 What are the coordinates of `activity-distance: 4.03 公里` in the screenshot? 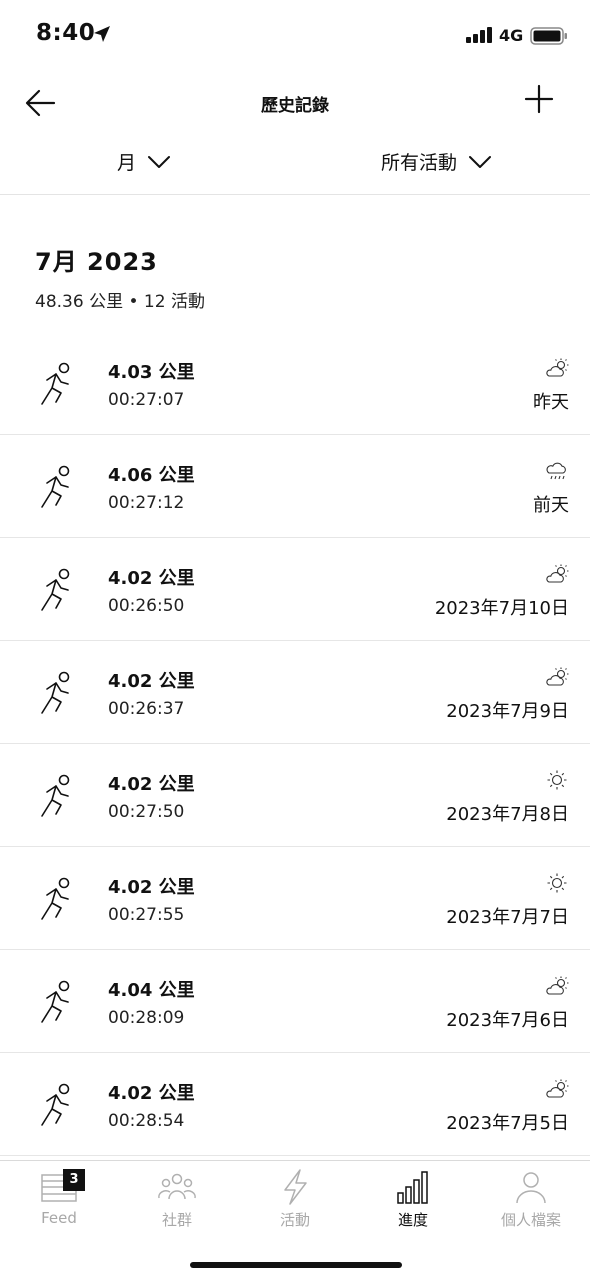 It's located at (151, 372).